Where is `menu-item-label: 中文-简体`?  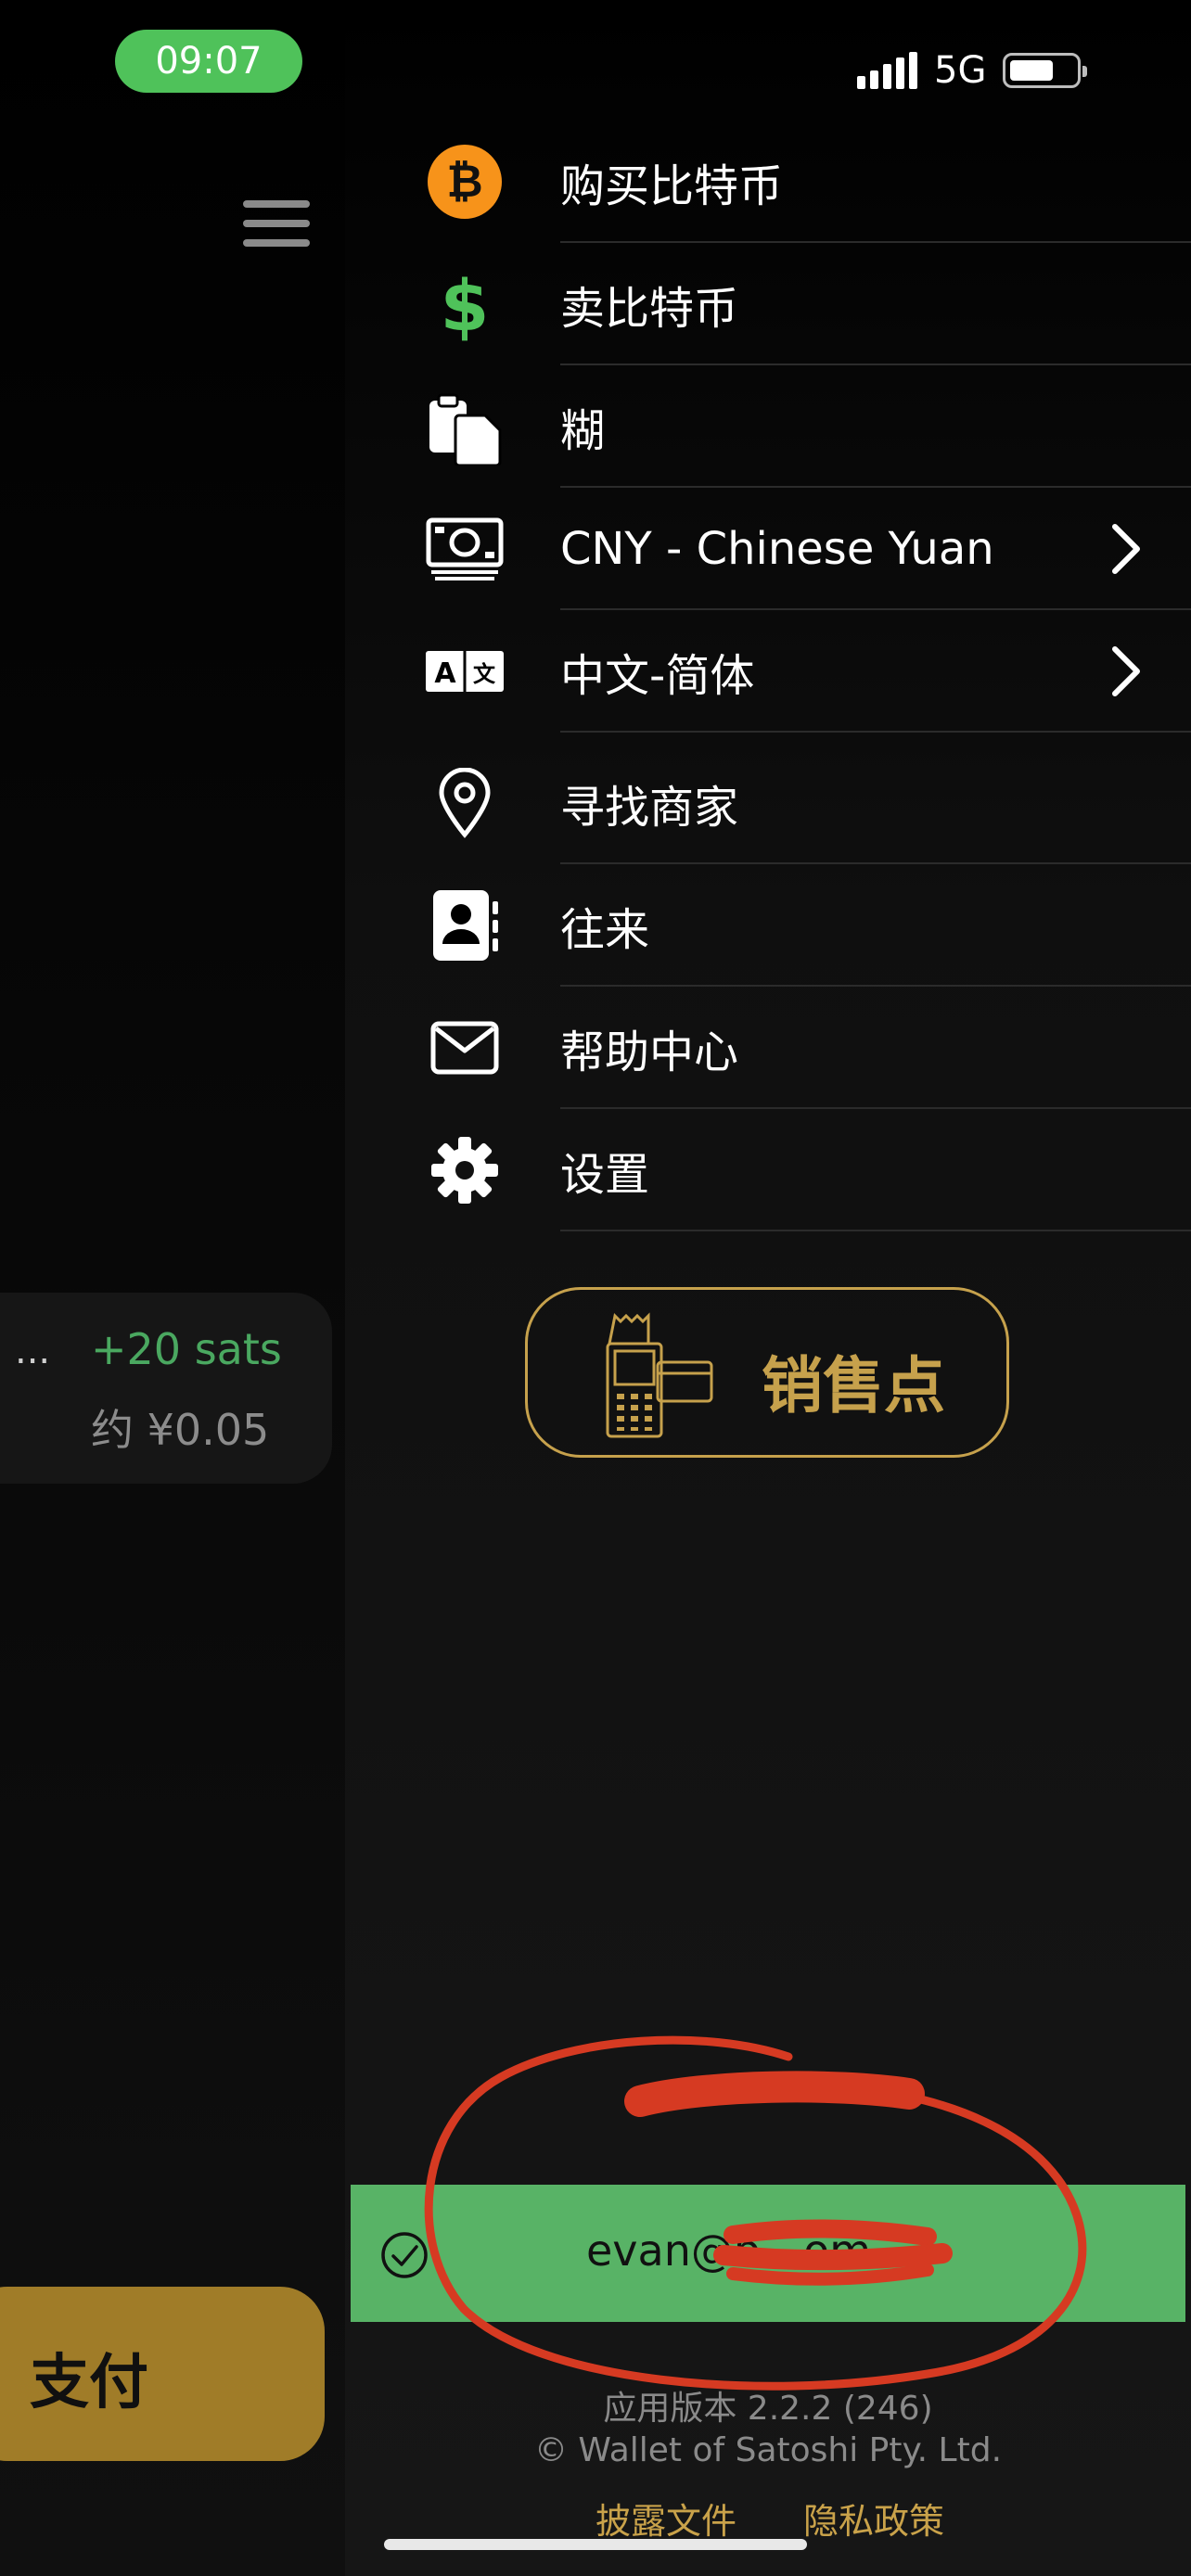 menu-item-label: 中文-简体 is located at coordinates (657, 676).